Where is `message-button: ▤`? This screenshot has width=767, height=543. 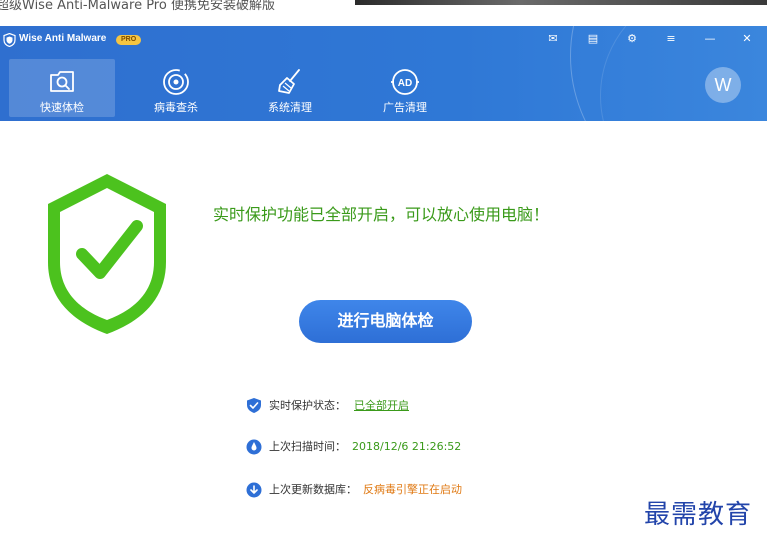 message-button: ▤ is located at coordinates (593, 39).